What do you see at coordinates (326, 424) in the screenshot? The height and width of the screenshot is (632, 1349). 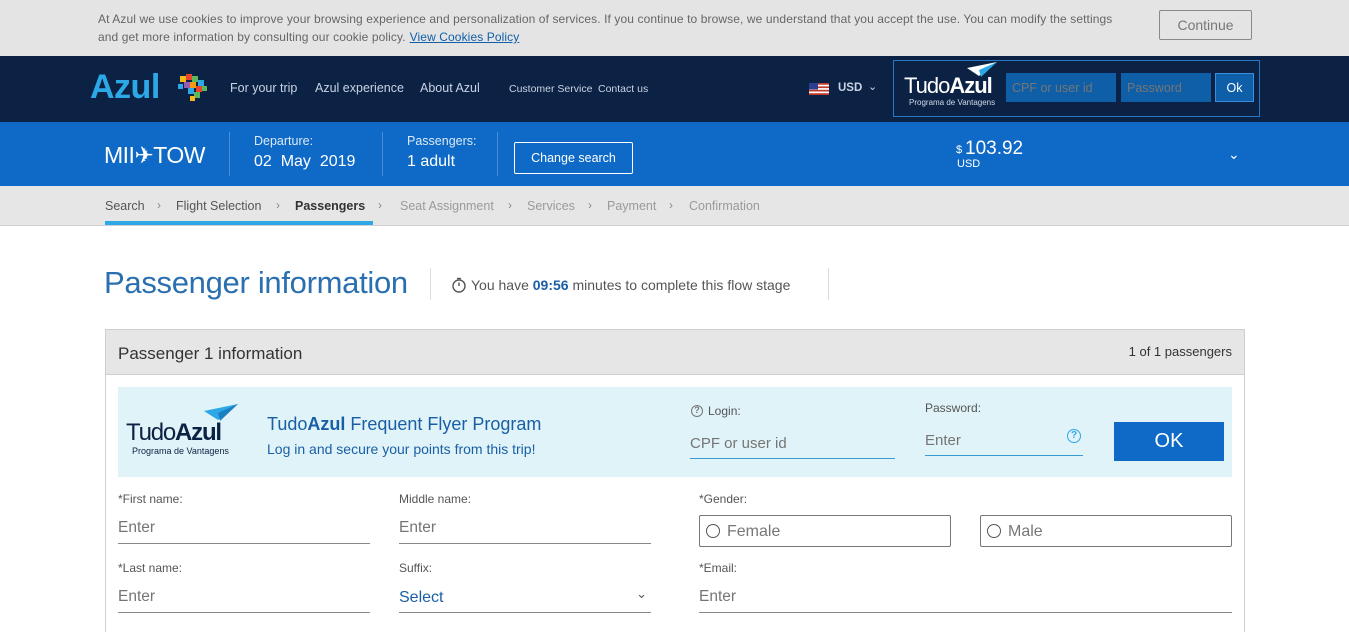 I see `ff-title-bold: Azul` at bounding box center [326, 424].